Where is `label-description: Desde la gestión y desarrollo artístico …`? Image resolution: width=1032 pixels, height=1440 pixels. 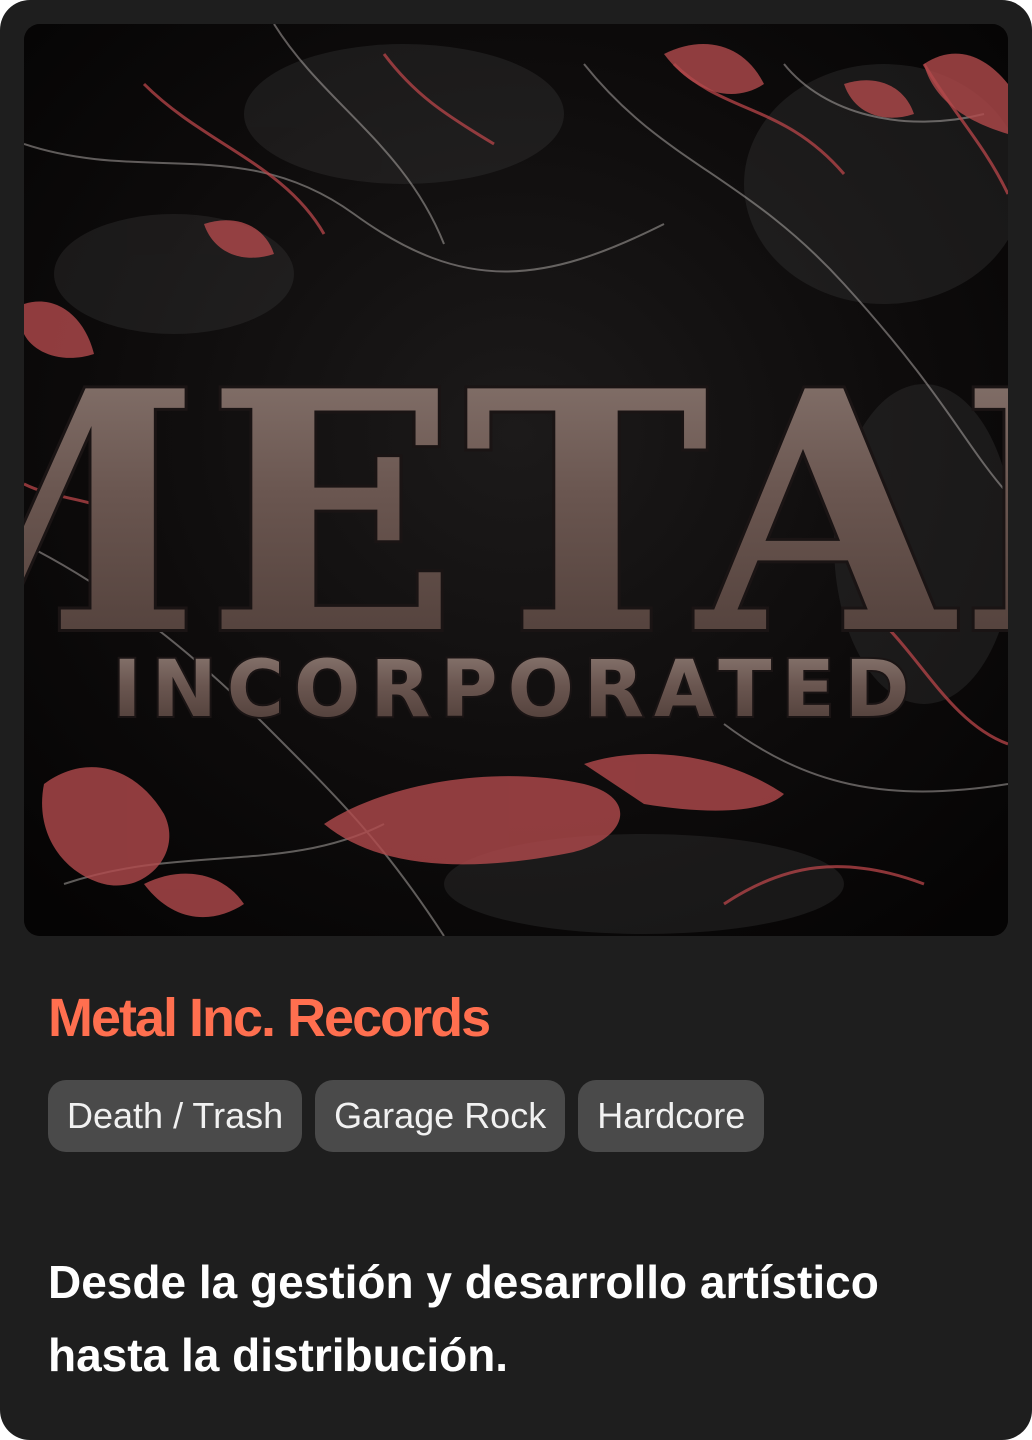 label-description: Desde la gestión y desarrollo artístico … is located at coordinates (463, 1318).